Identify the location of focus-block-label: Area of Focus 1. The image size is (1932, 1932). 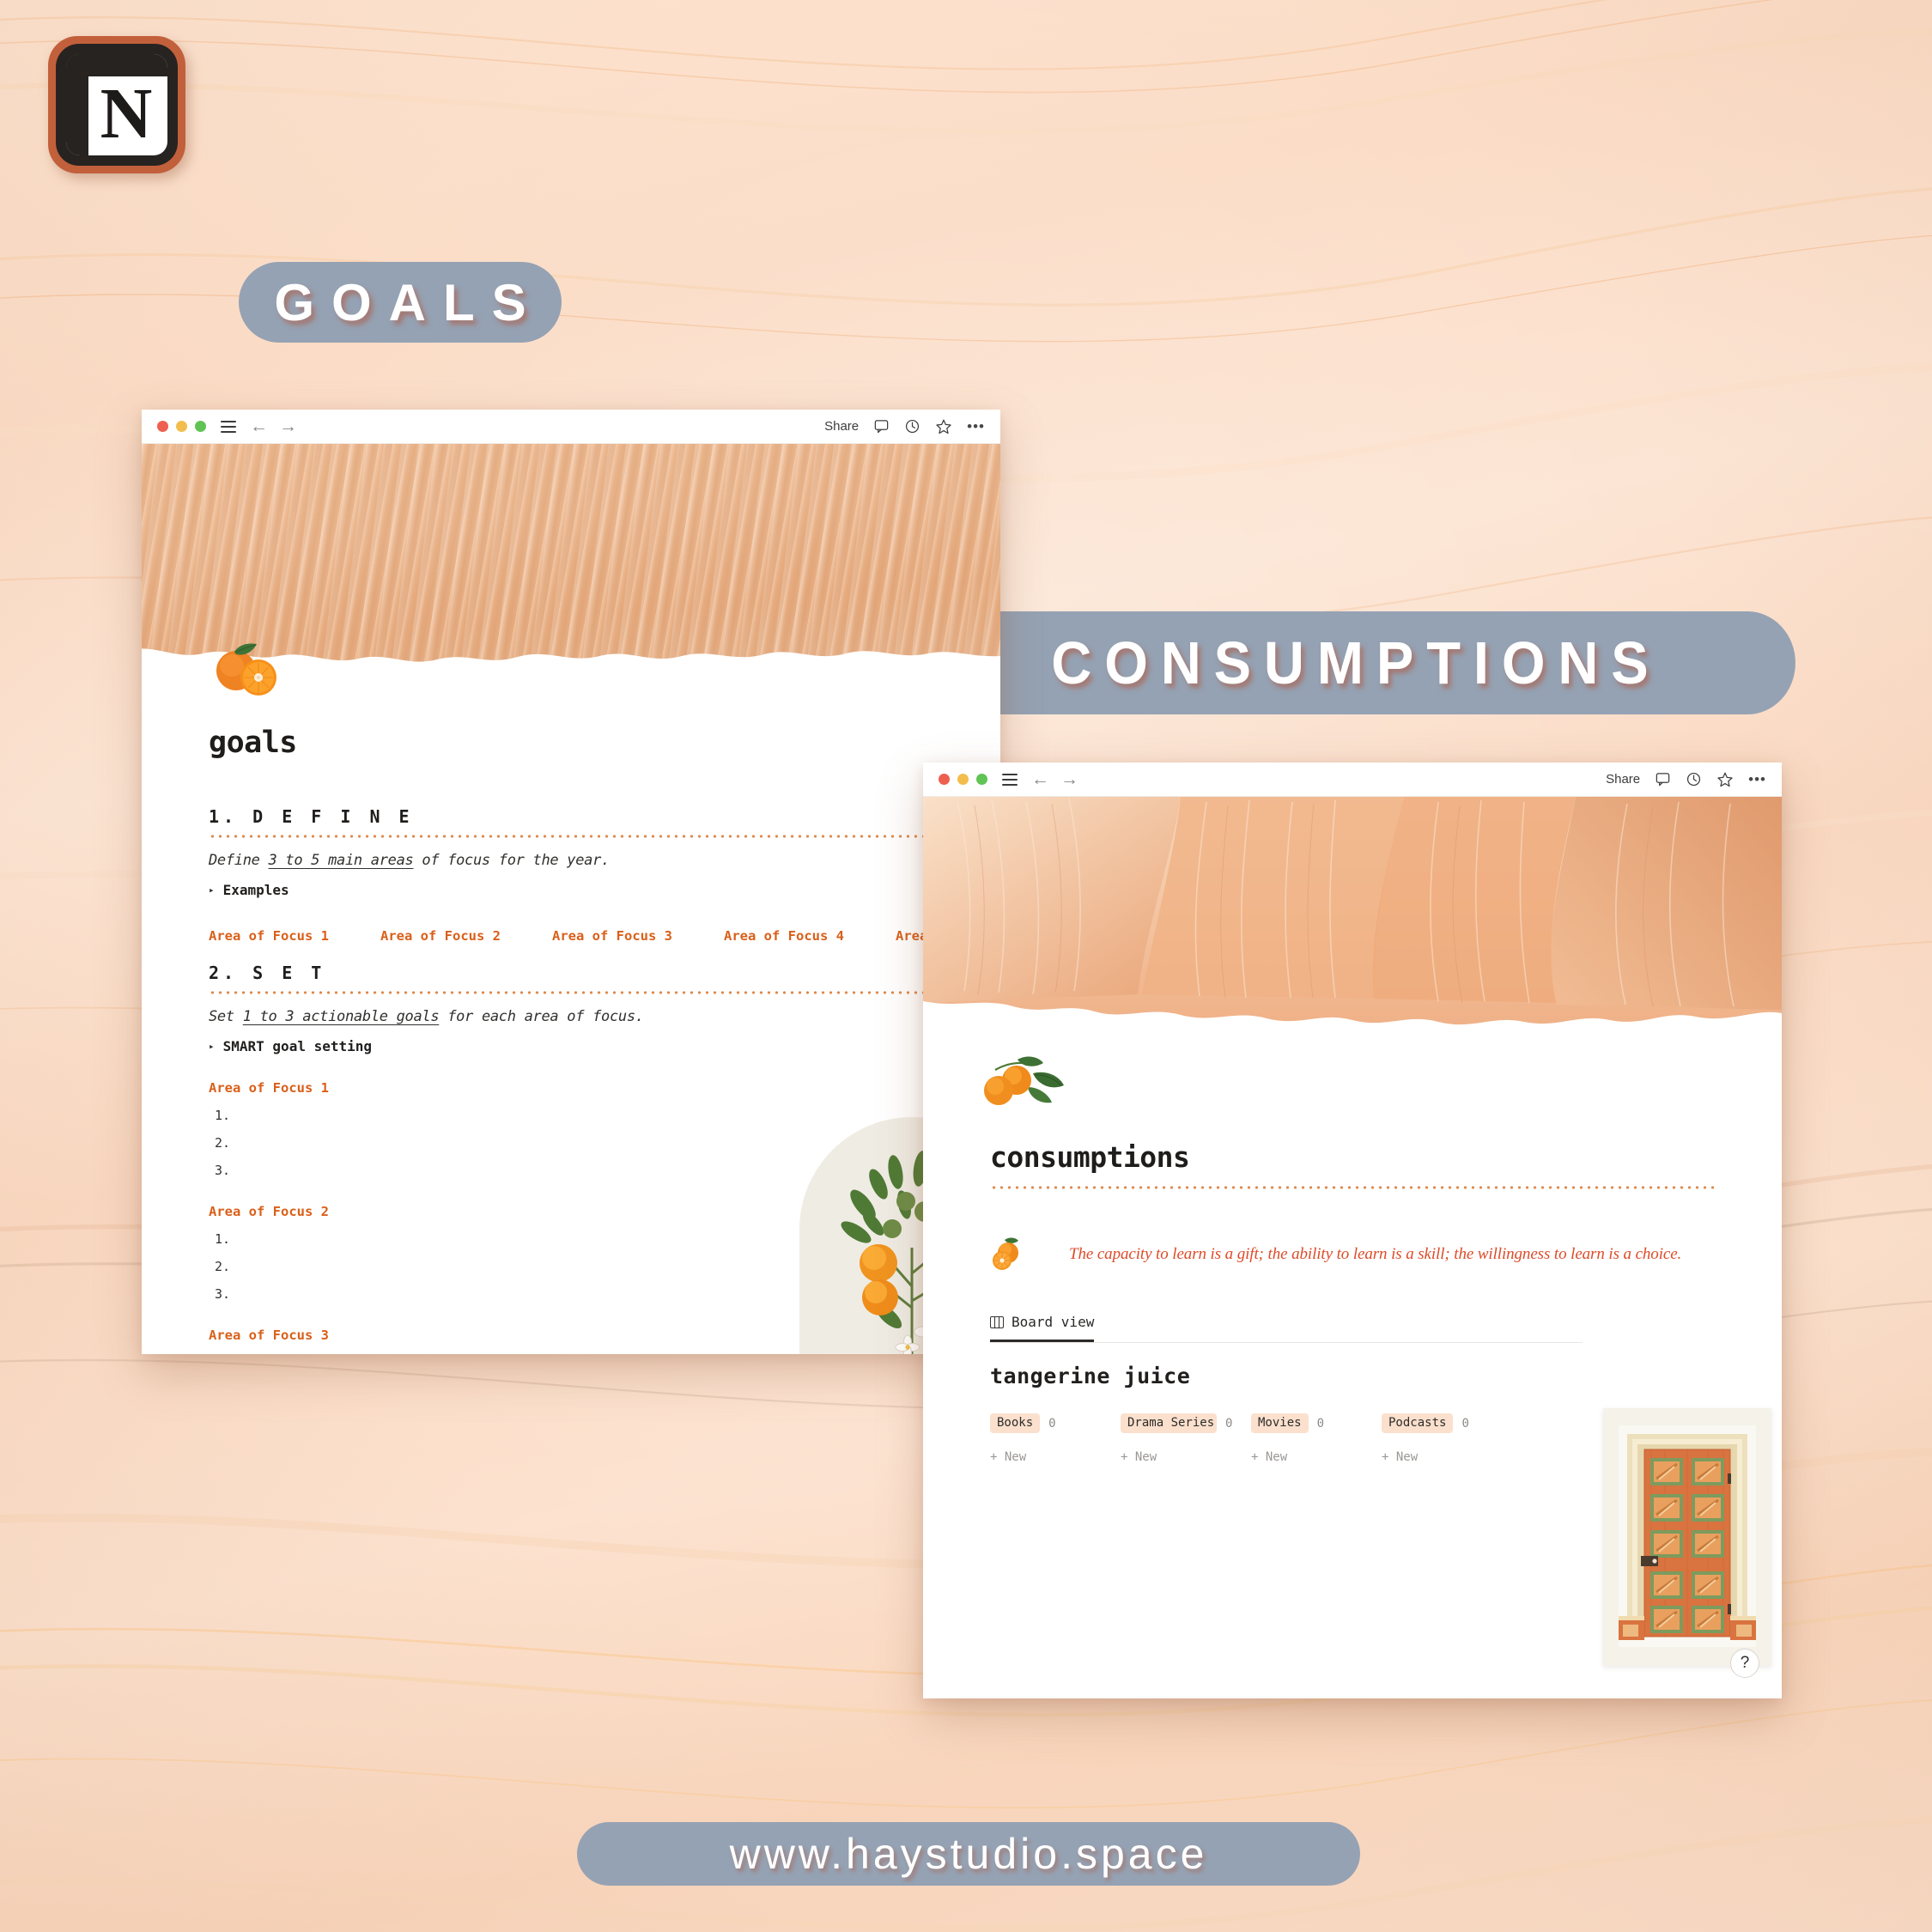
(571, 1088).